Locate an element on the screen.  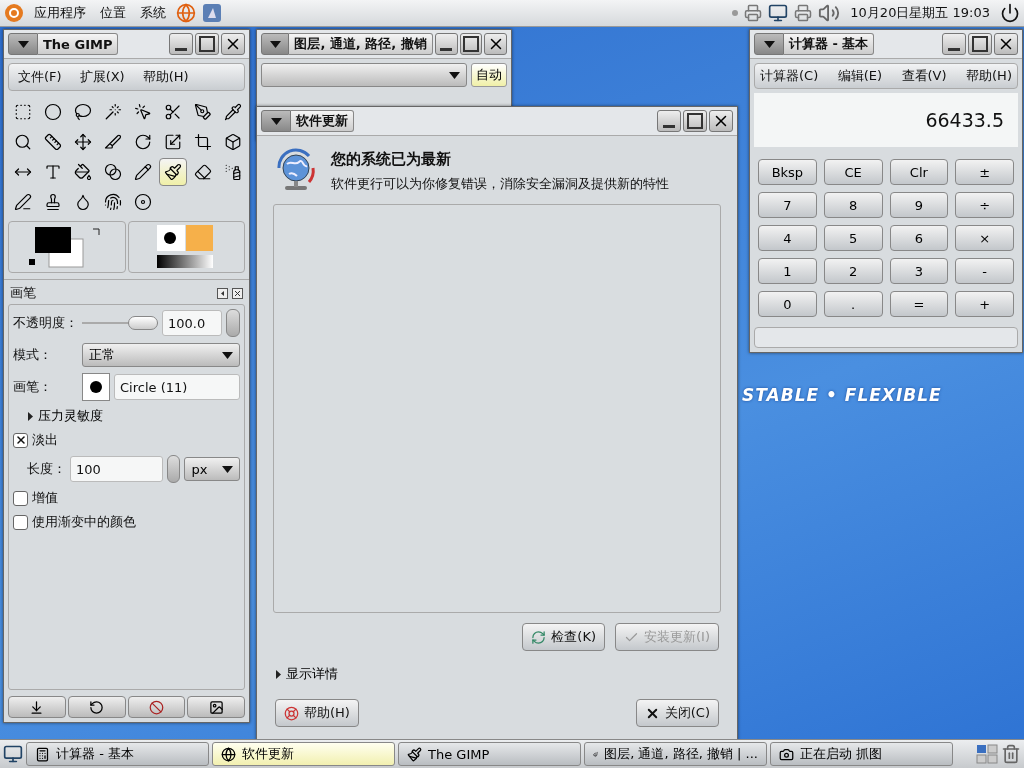
menu-item: 编辑(E) is located at coordinates (860, 76).